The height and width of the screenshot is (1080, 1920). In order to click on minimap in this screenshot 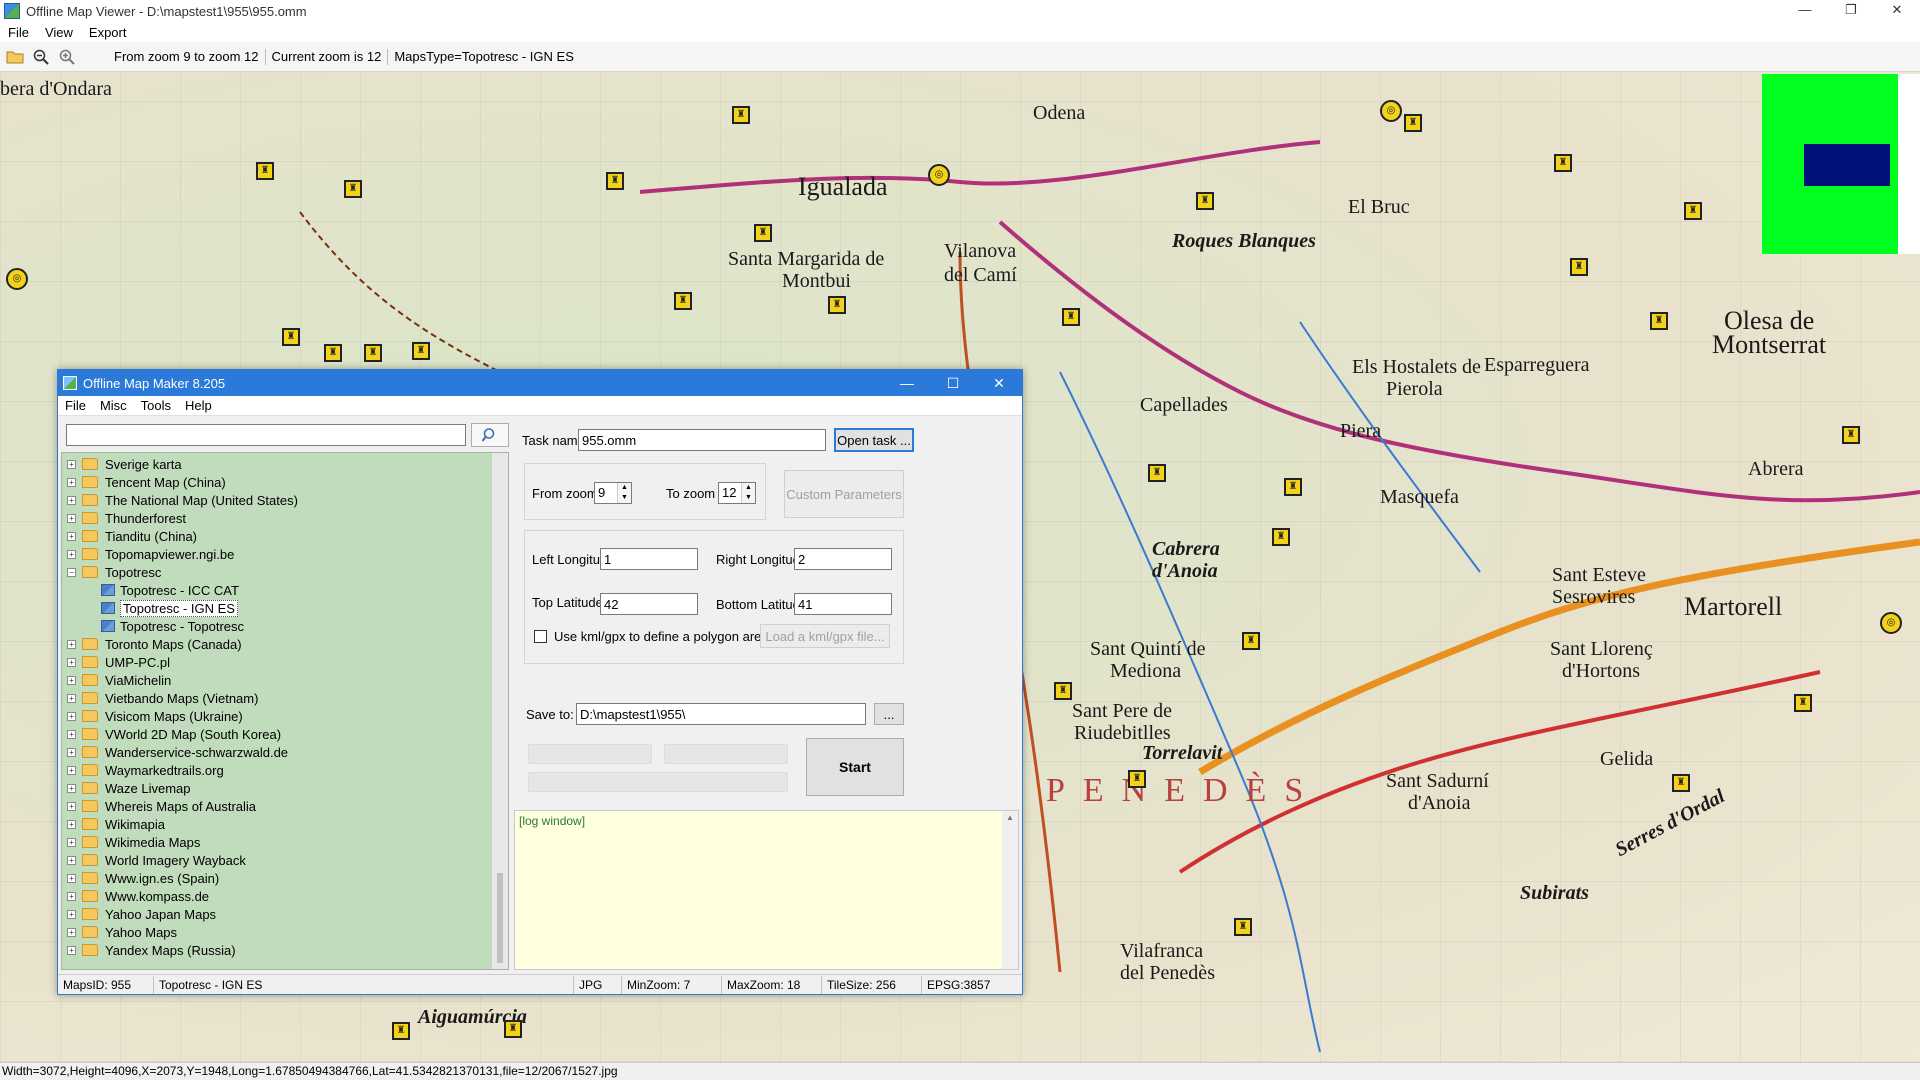, I will do `click(1841, 164)`.